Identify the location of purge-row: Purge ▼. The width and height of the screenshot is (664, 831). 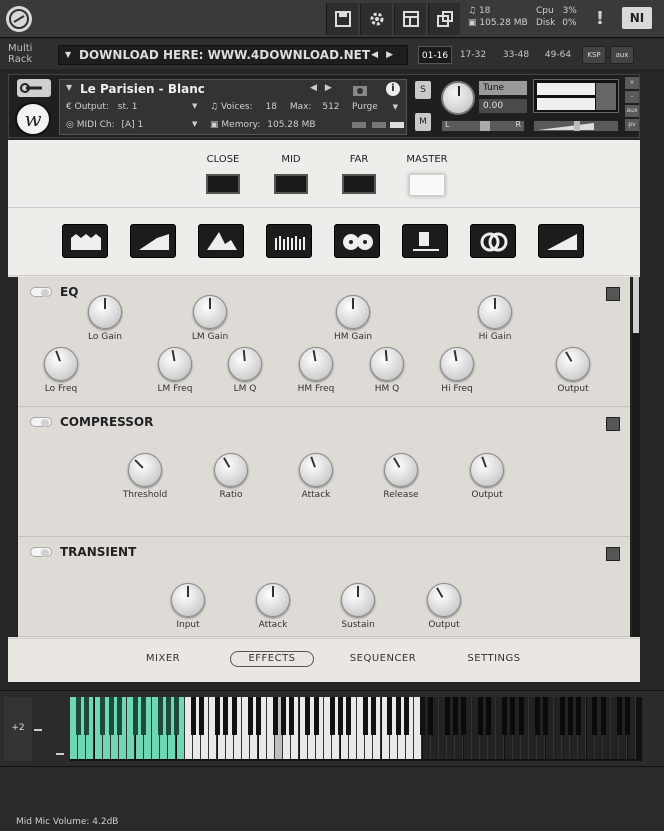
(375, 107).